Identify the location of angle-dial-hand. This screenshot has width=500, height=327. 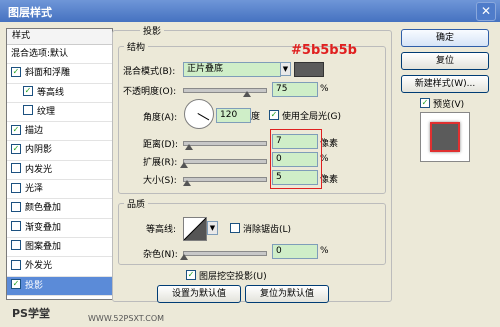
(203, 117).